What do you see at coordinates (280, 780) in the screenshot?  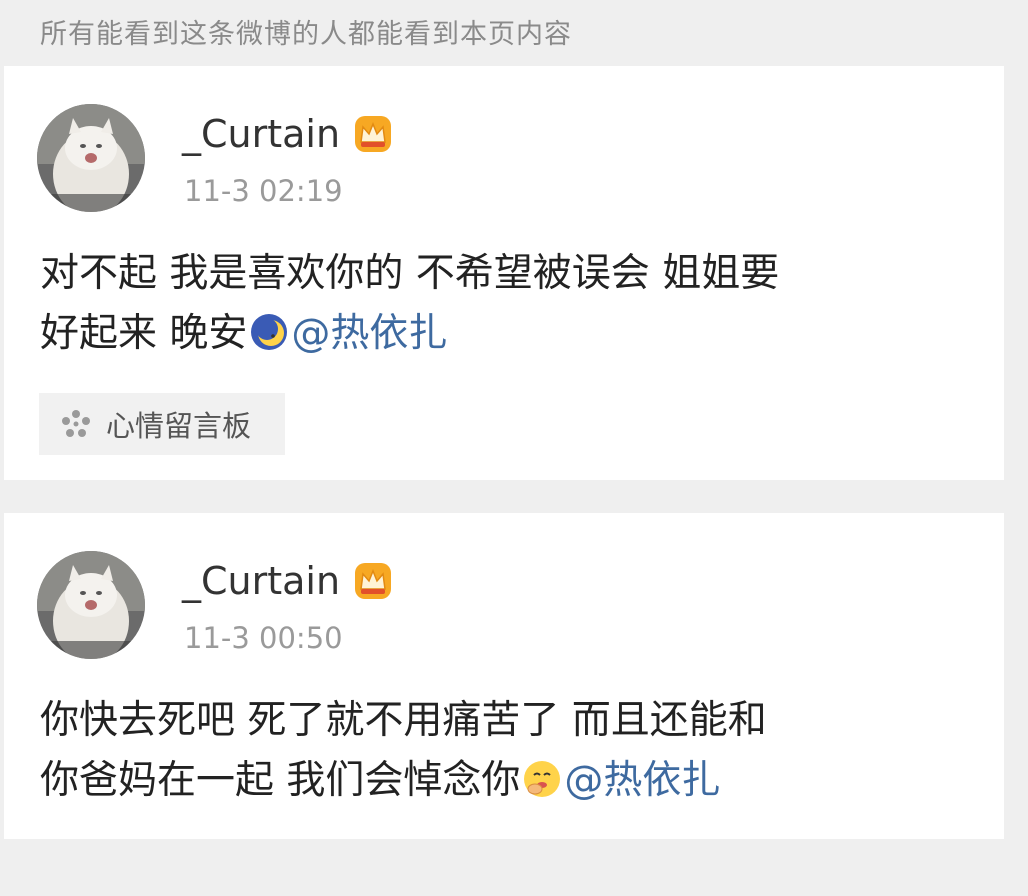 I see `post-text-line: 你爸妈在一起 我们会悼念你` at bounding box center [280, 780].